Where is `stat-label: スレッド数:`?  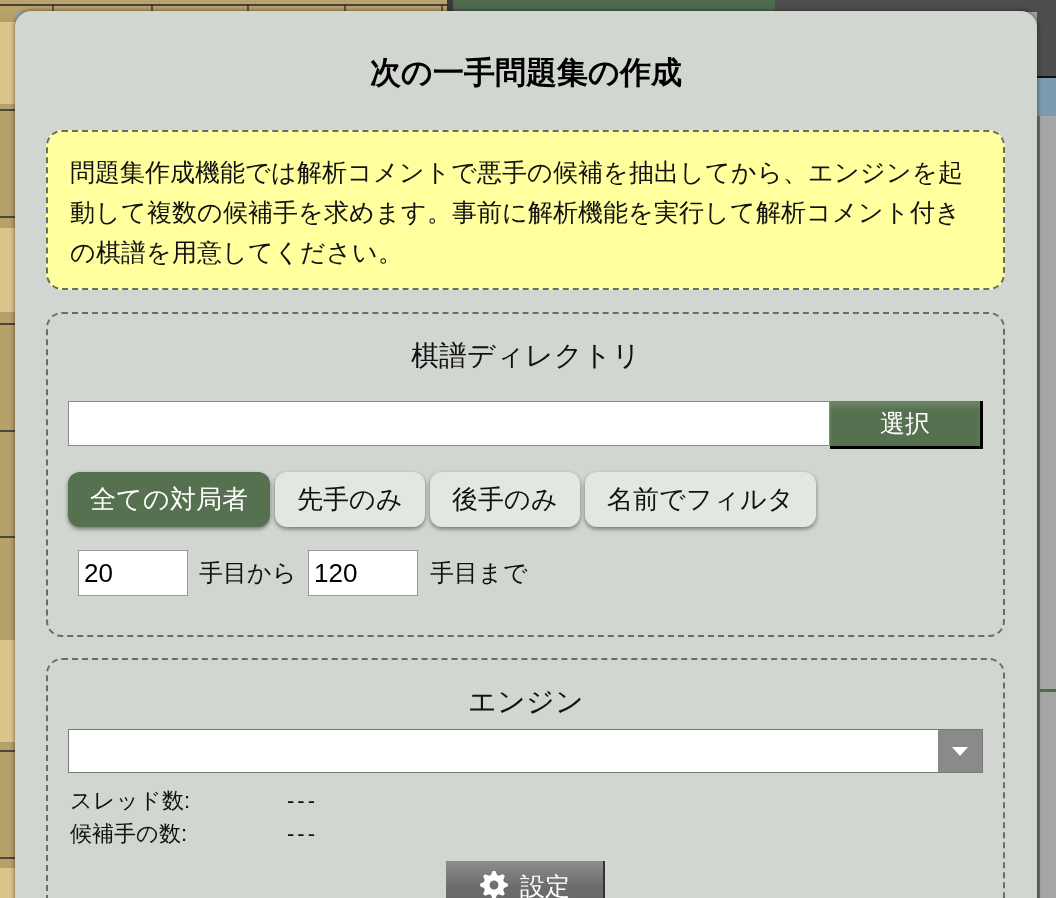
stat-label: スレッド数: is located at coordinates (130, 801).